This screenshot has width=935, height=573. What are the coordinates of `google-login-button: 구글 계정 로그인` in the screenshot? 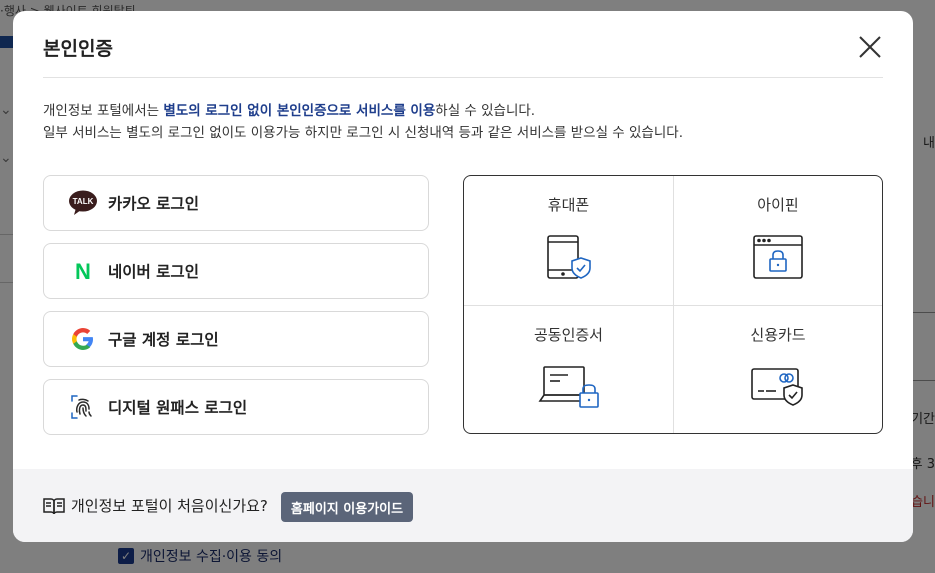 It's located at (236, 339).